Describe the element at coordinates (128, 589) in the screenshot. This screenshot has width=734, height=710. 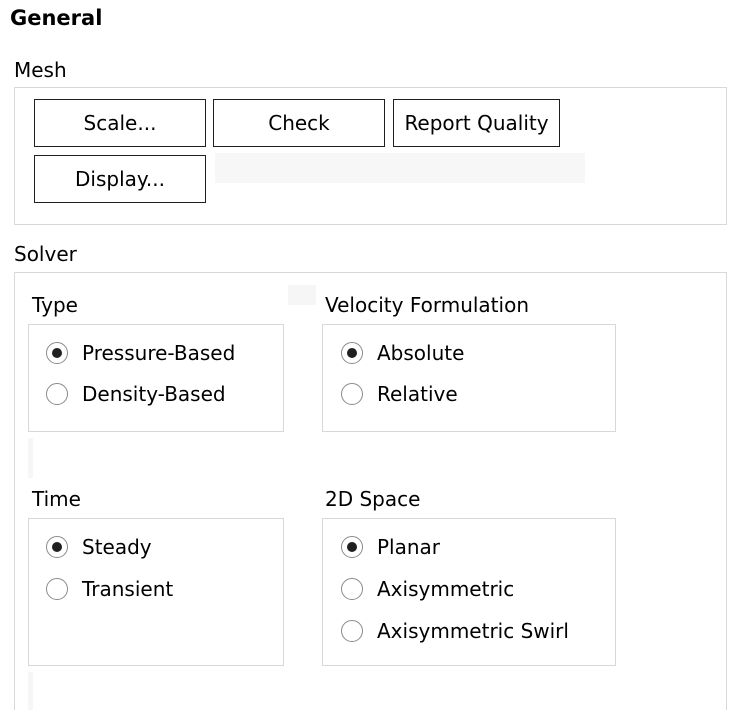
I see `radio-label-transient: Transient` at that location.